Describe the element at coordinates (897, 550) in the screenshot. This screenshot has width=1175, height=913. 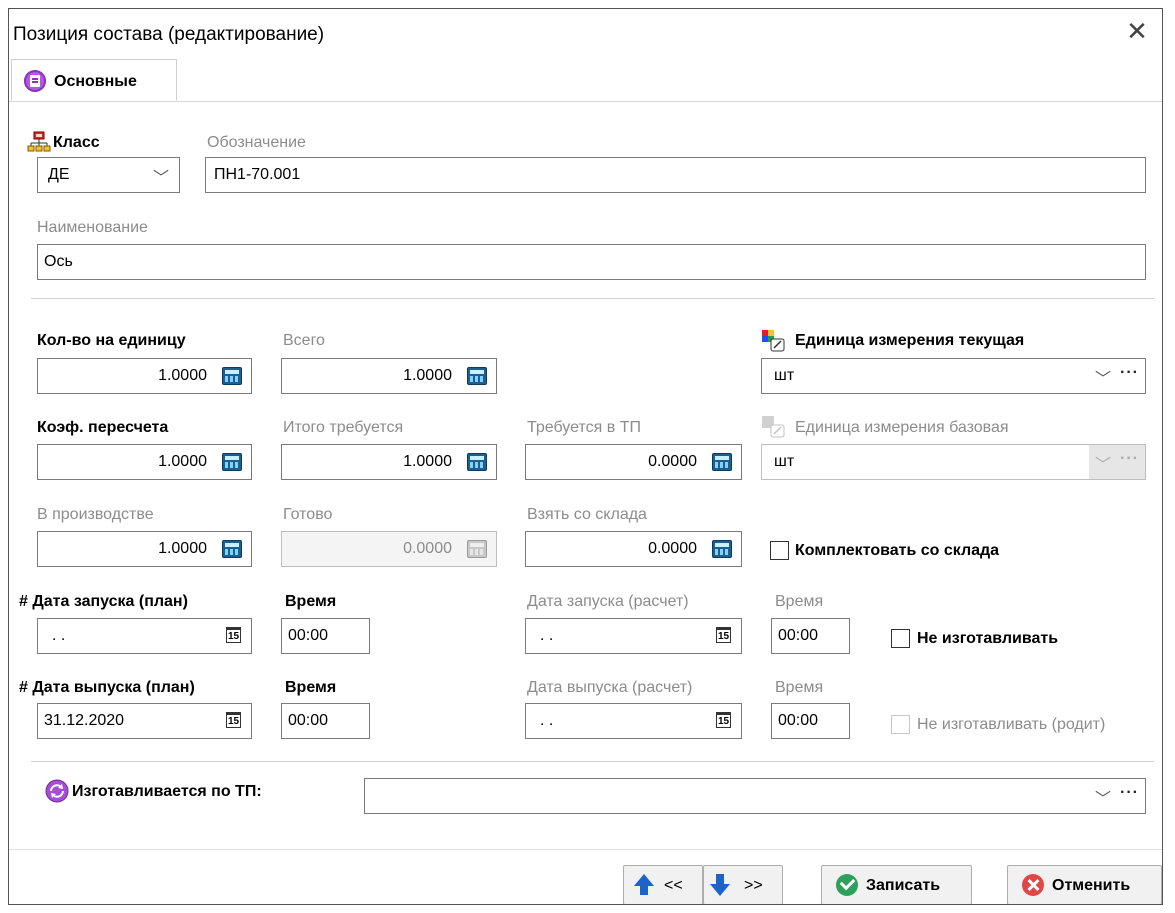
I see `complete-from-stock-label: Комплектовать со склада` at that location.